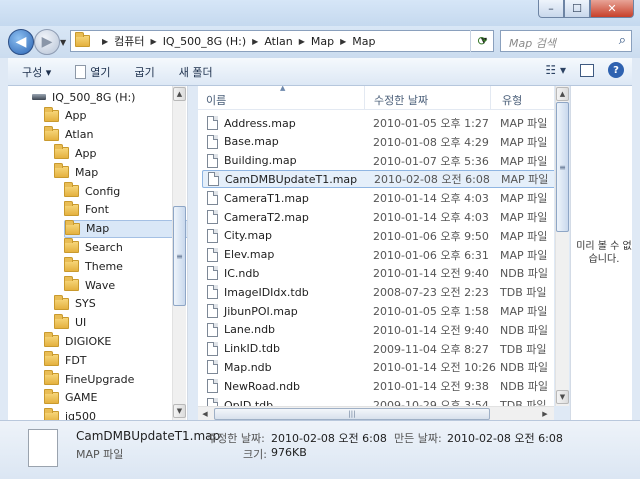 The width and height of the screenshot is (640, 479). Describe the element at coordinates (378, 217) in the screenshot. I see `file-row: CameraT2.map 2010-01-14 오후 4:03 MAP 파일` at that location.